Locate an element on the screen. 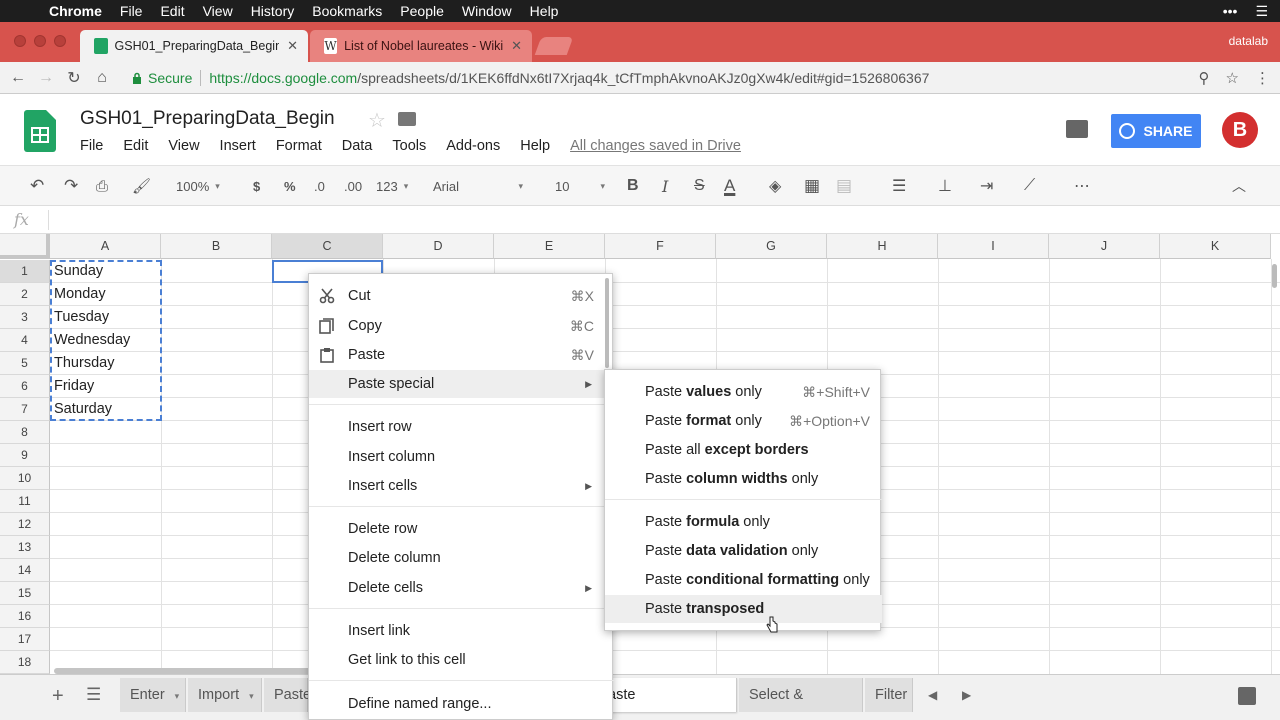 The height and width of the screenshot is (720, 1280). sheet-tab-import: Import is located at coordinates (225, 695).